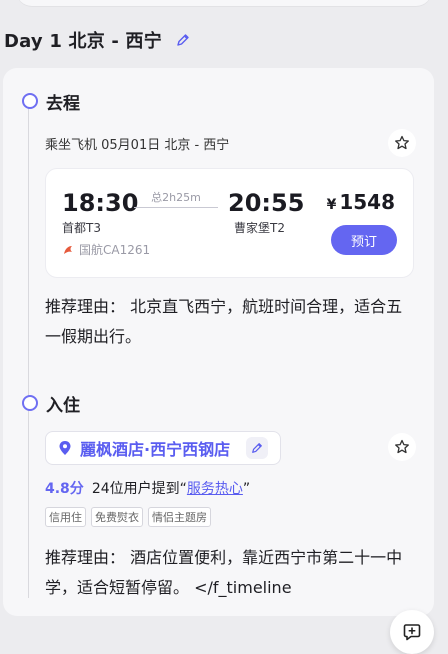 The width and height of the screenshot is (448, 654). I want to click on day-title: Day 1 北京 - 西宁, so click(83, 41).